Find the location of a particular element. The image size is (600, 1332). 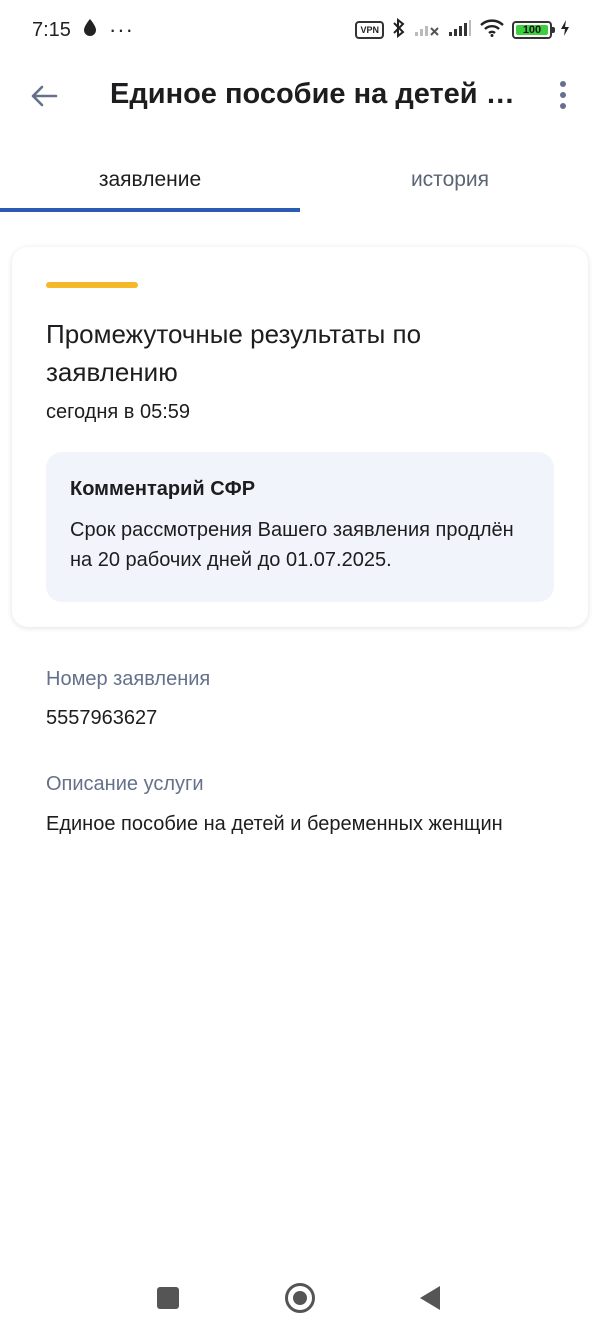

arrow-left-icon is located at coordinates (44, 96).